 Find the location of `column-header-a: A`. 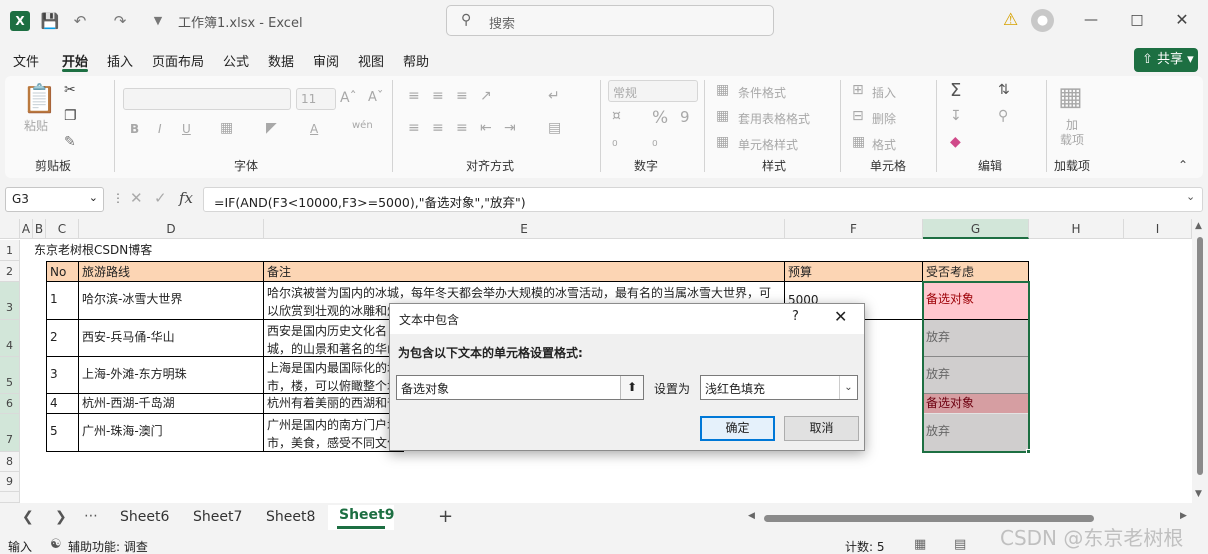

column-header-a: A is located at coordinates (26, 229).